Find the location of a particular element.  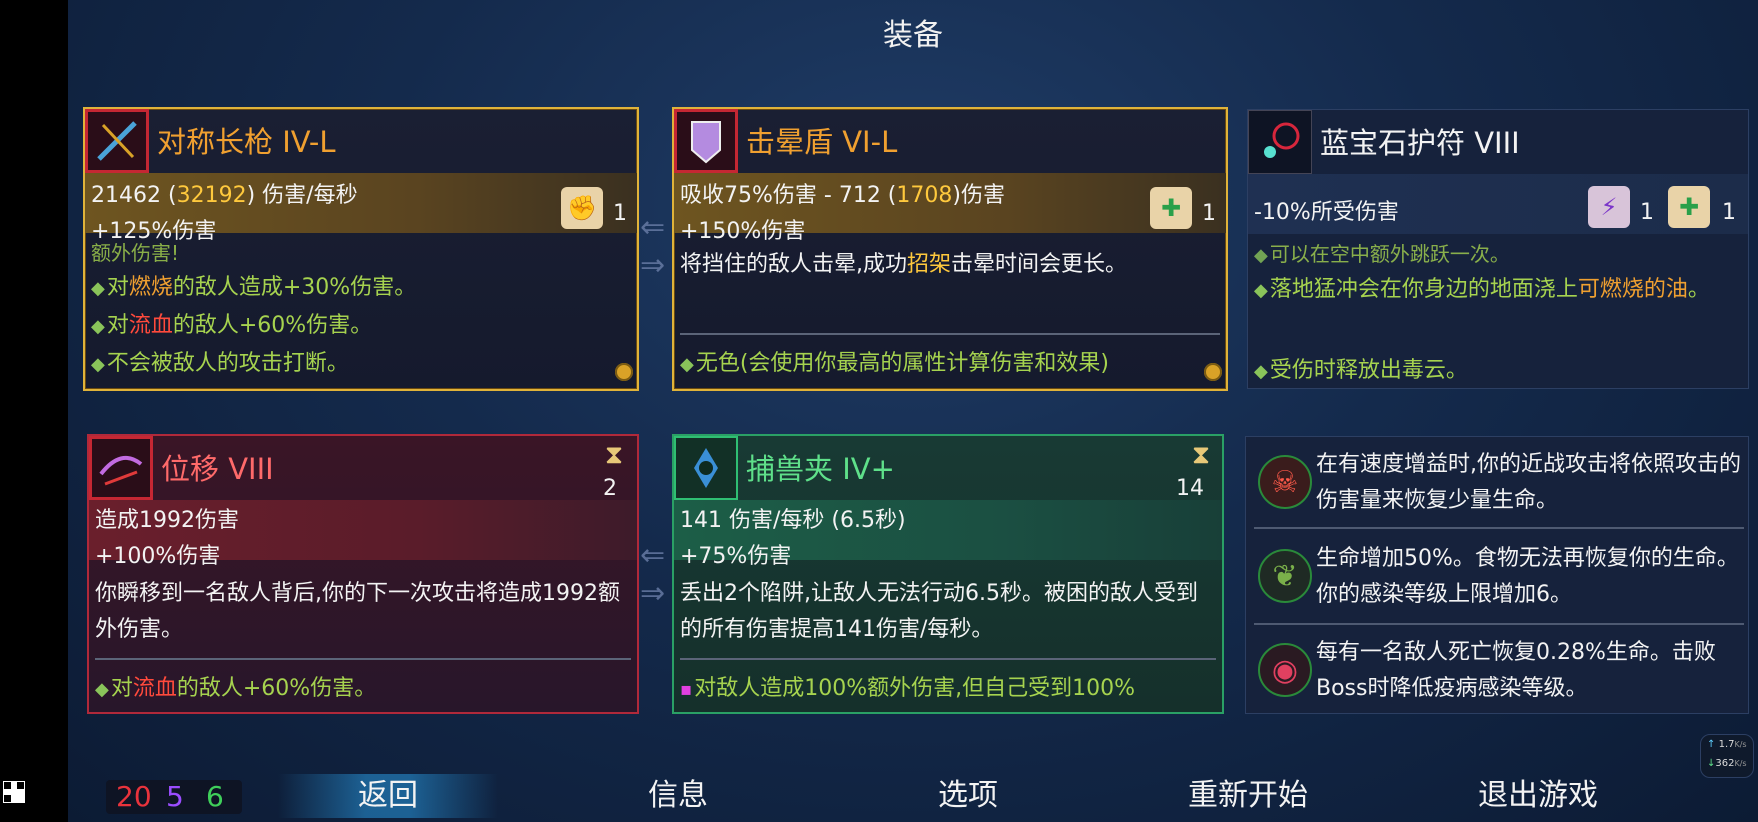

quit-button: 退出游戏 is located at coordinates (1538, 796).